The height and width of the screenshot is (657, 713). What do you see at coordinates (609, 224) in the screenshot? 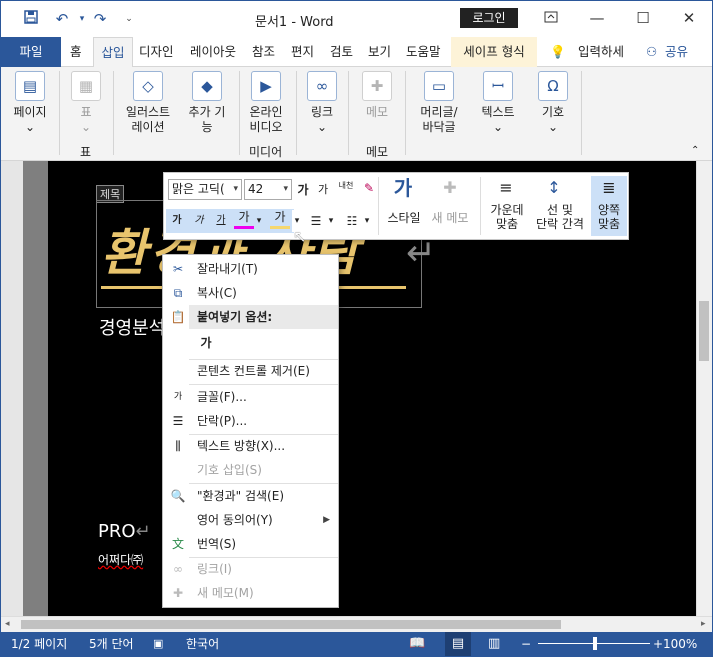
I see `justify-label-2: 맞춤` at bounding box center [609, 224].